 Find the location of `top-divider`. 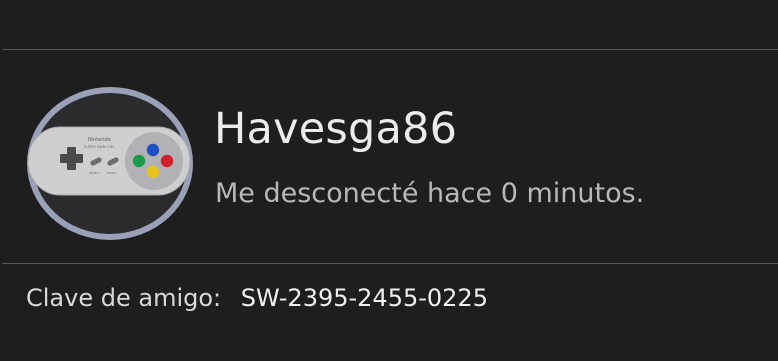

top-divider is located at coordinates (390, 49).